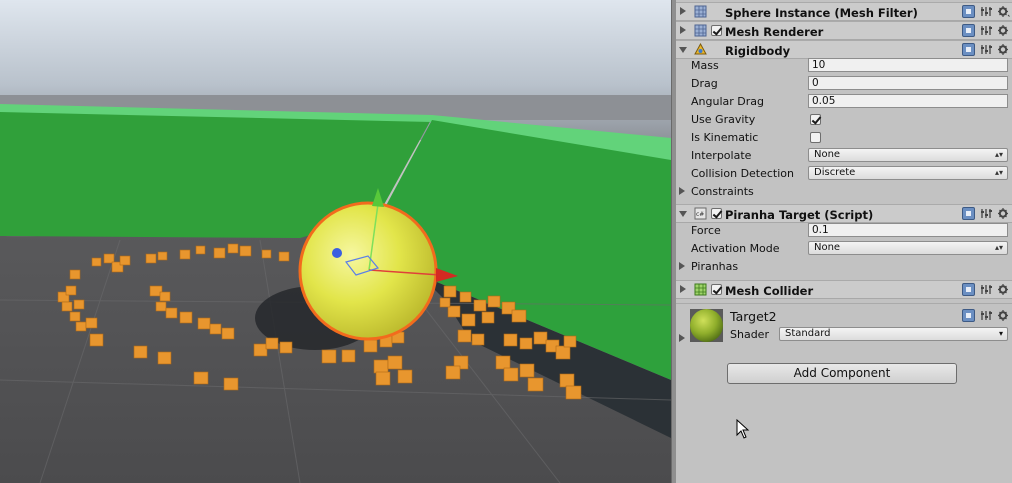 Image resolution: width=1012 pixels, height=483 pixels. What do you see at coordinates (700, 30) in the screenshot?
I see `mesh-renderer-icon` at bounding box center [700, 30].